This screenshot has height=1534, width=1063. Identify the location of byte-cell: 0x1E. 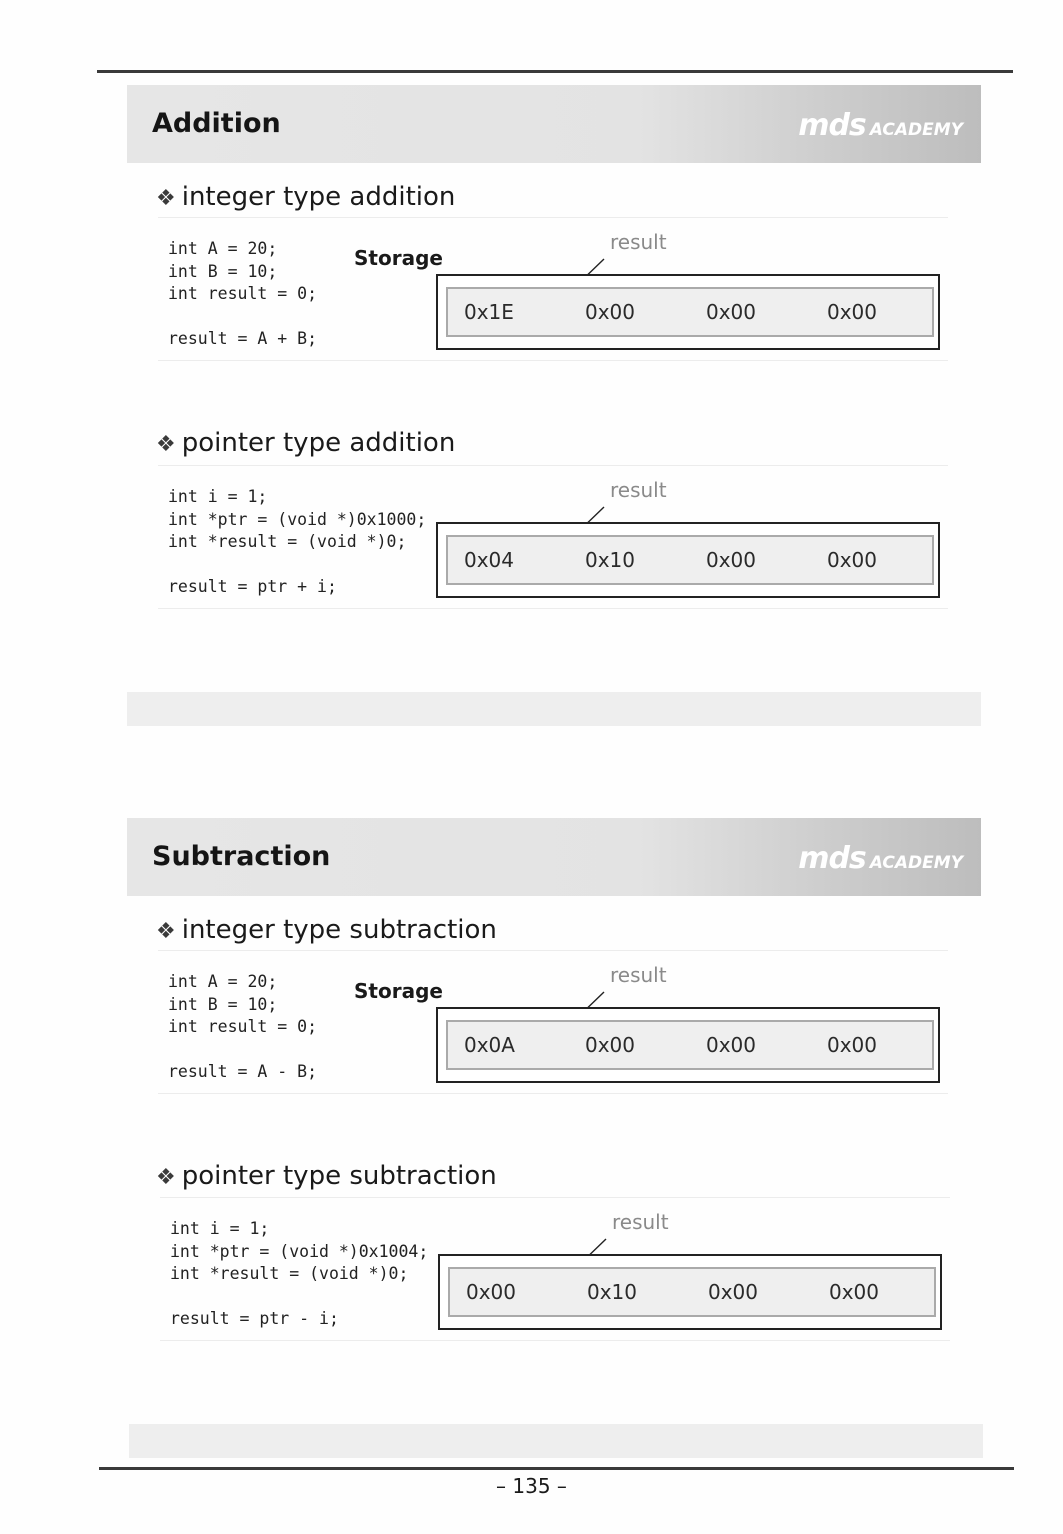
(489, 312).